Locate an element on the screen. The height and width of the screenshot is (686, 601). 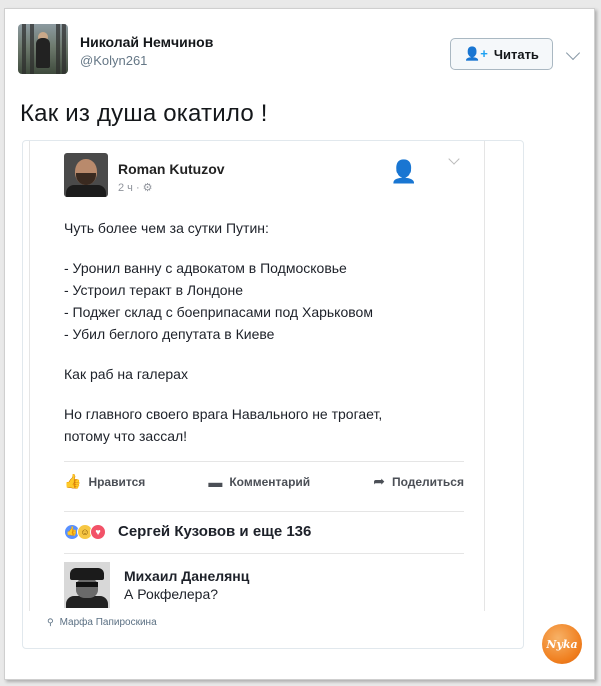
fb-action-bar: 👍 Нравится ▬ Комментарий ➦ Поделиться is located at coordinates (264, 481).